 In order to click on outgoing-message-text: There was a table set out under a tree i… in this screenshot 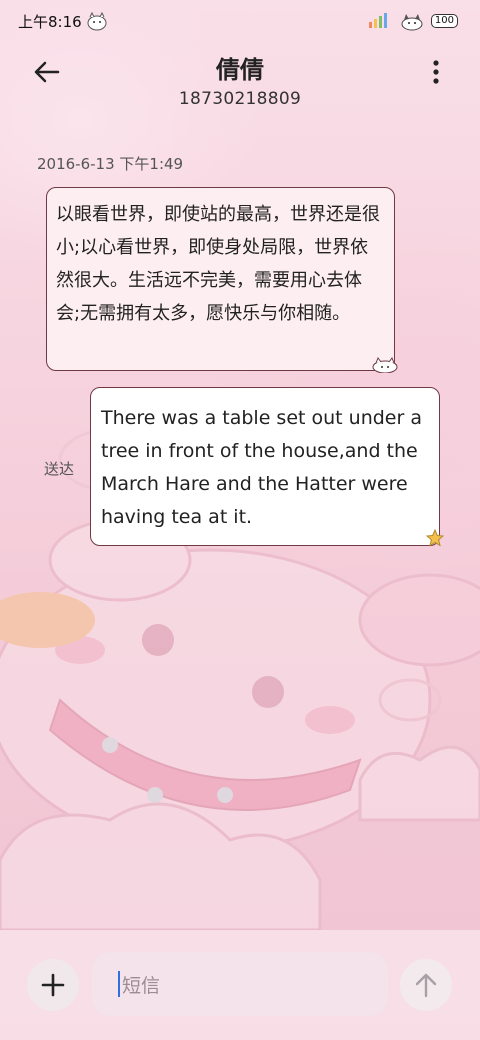, I will do `click(261, 467)`.